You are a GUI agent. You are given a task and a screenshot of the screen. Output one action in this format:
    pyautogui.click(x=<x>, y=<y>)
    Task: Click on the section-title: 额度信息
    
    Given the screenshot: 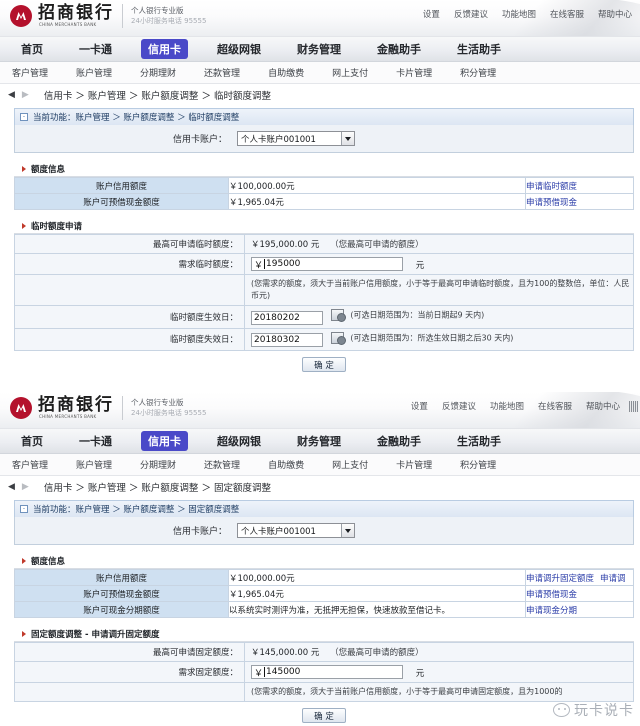 What is the action you would take?
    pyautogui.click(x=48, y=169)
    